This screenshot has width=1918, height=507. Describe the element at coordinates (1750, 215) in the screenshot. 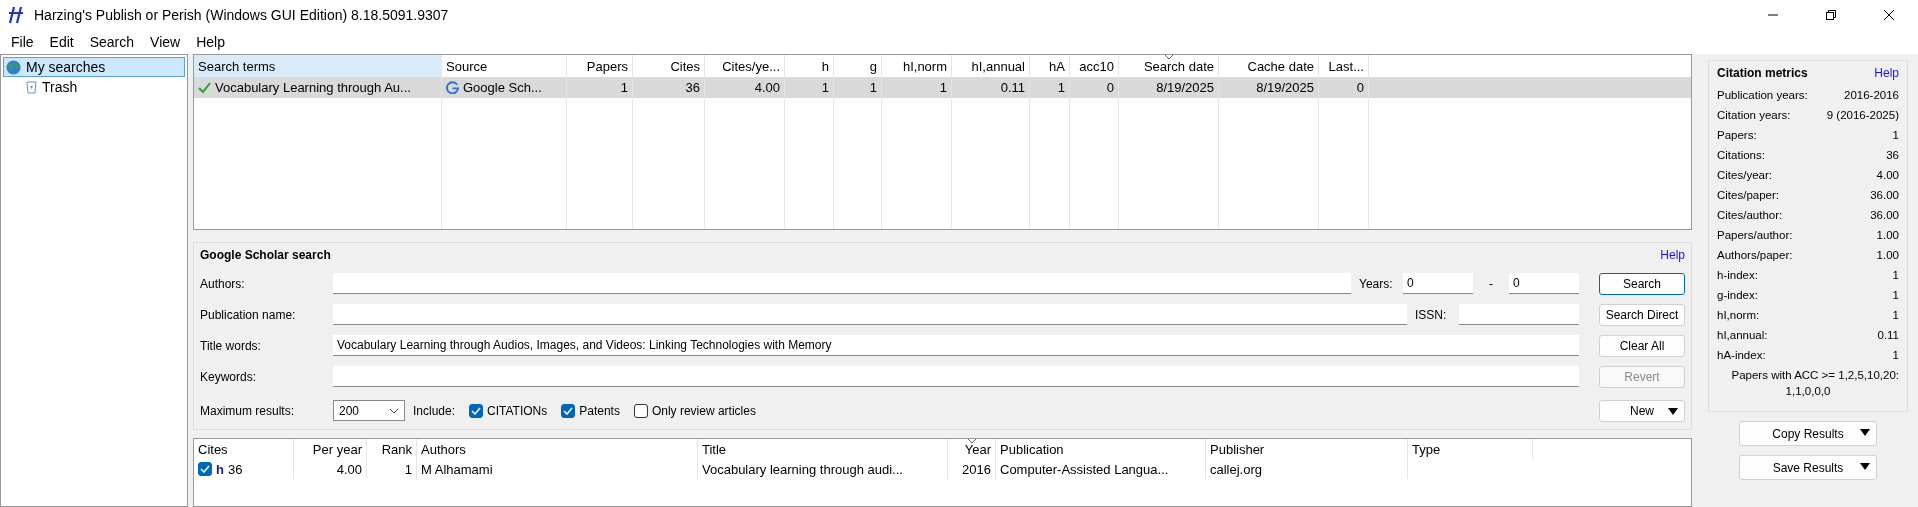

I see `metric-label: Cites/author:` at that location.